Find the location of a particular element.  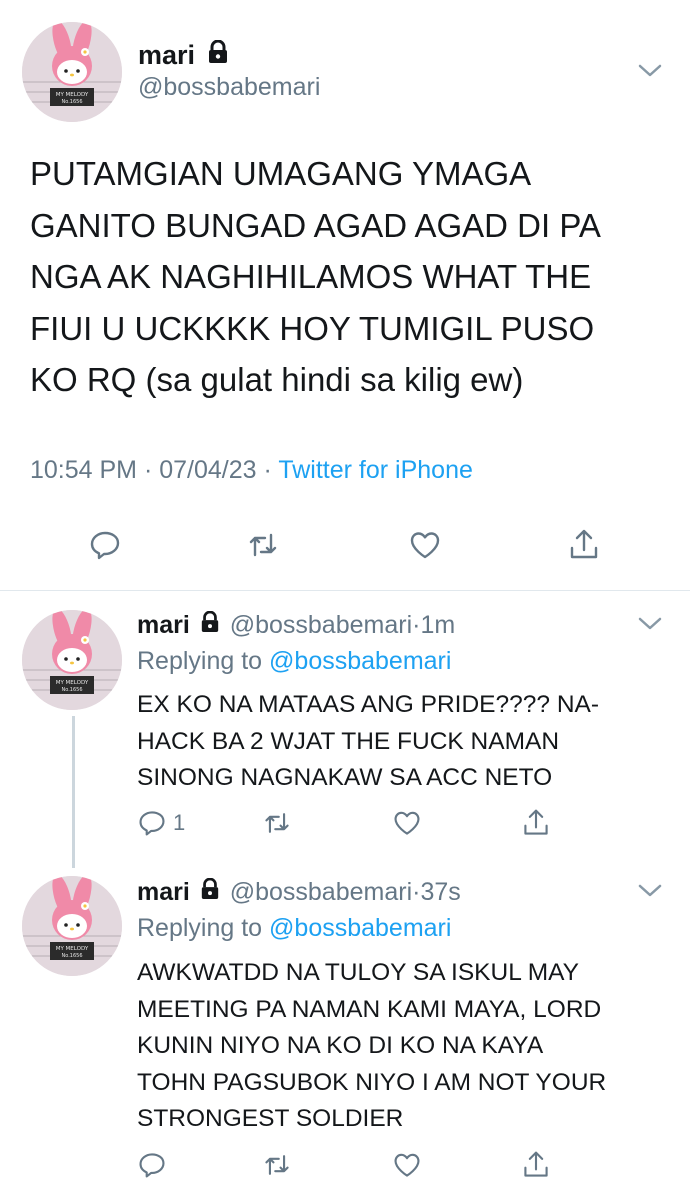

display-name: mari is located at coordinates (183, 55).